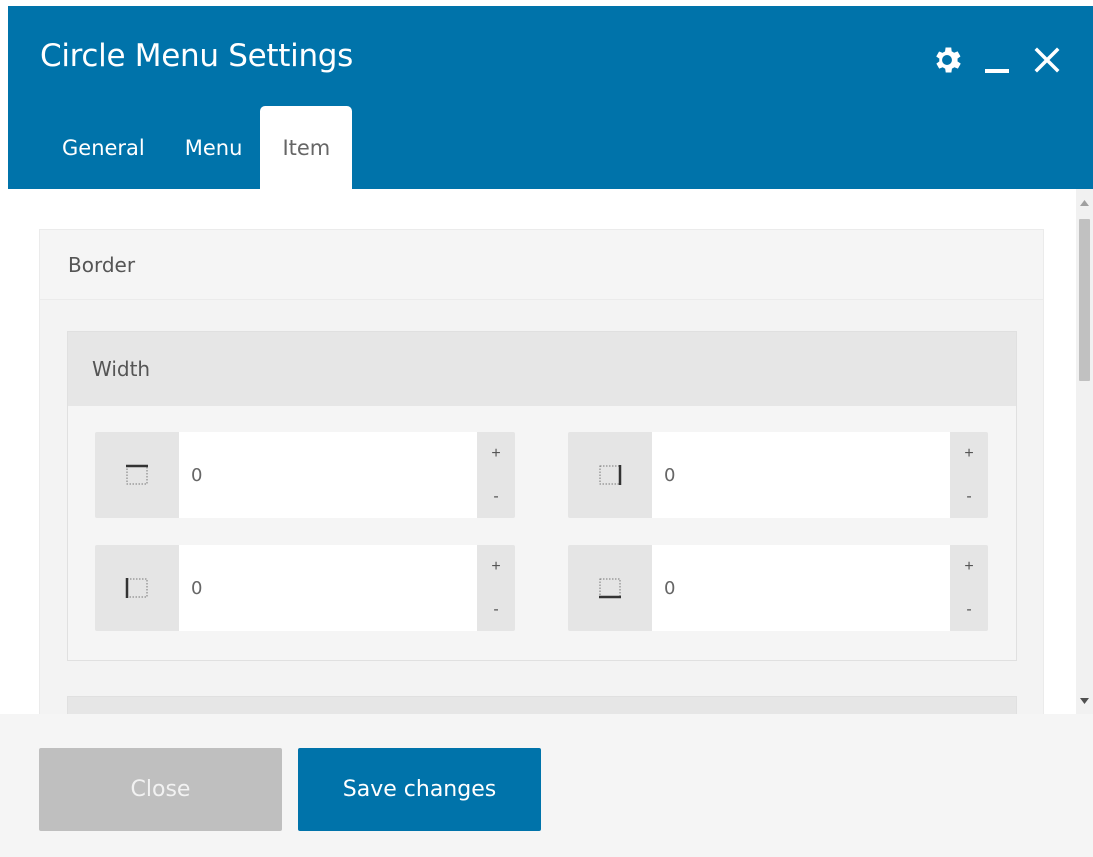 The image size is (1093, 857). What do you see at coordinates (197, 56) in the screenshot?
I see `dialog-title: Circle Menu Settings` at bounding box center [197, 56].